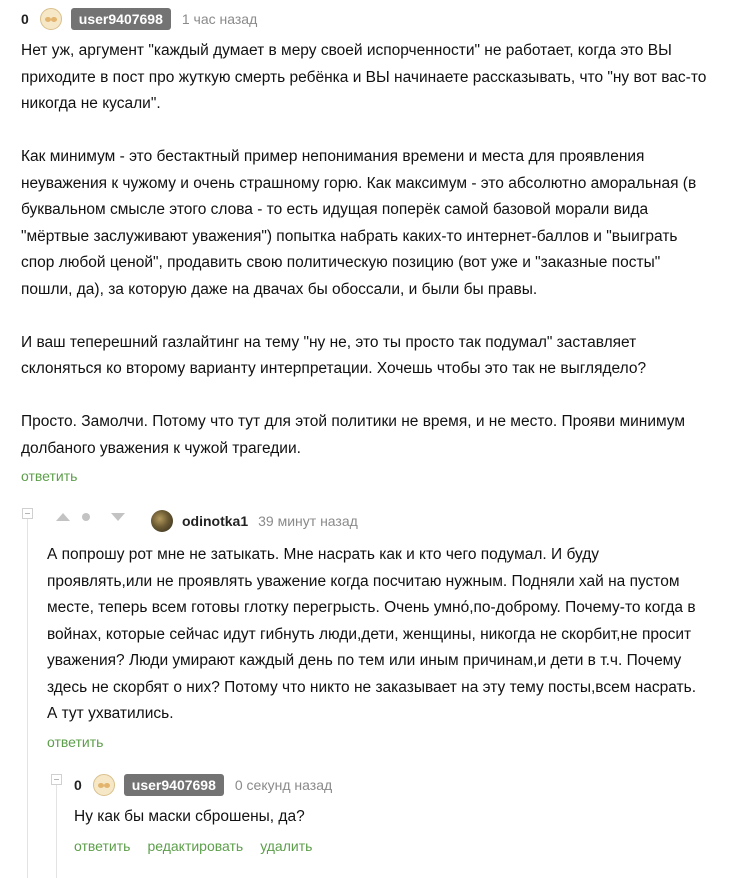  What do you see at coordinates (283, 785) in the screenshot?
I see `comment-time: 0 секунд назад` at bounding box center [283, 785].